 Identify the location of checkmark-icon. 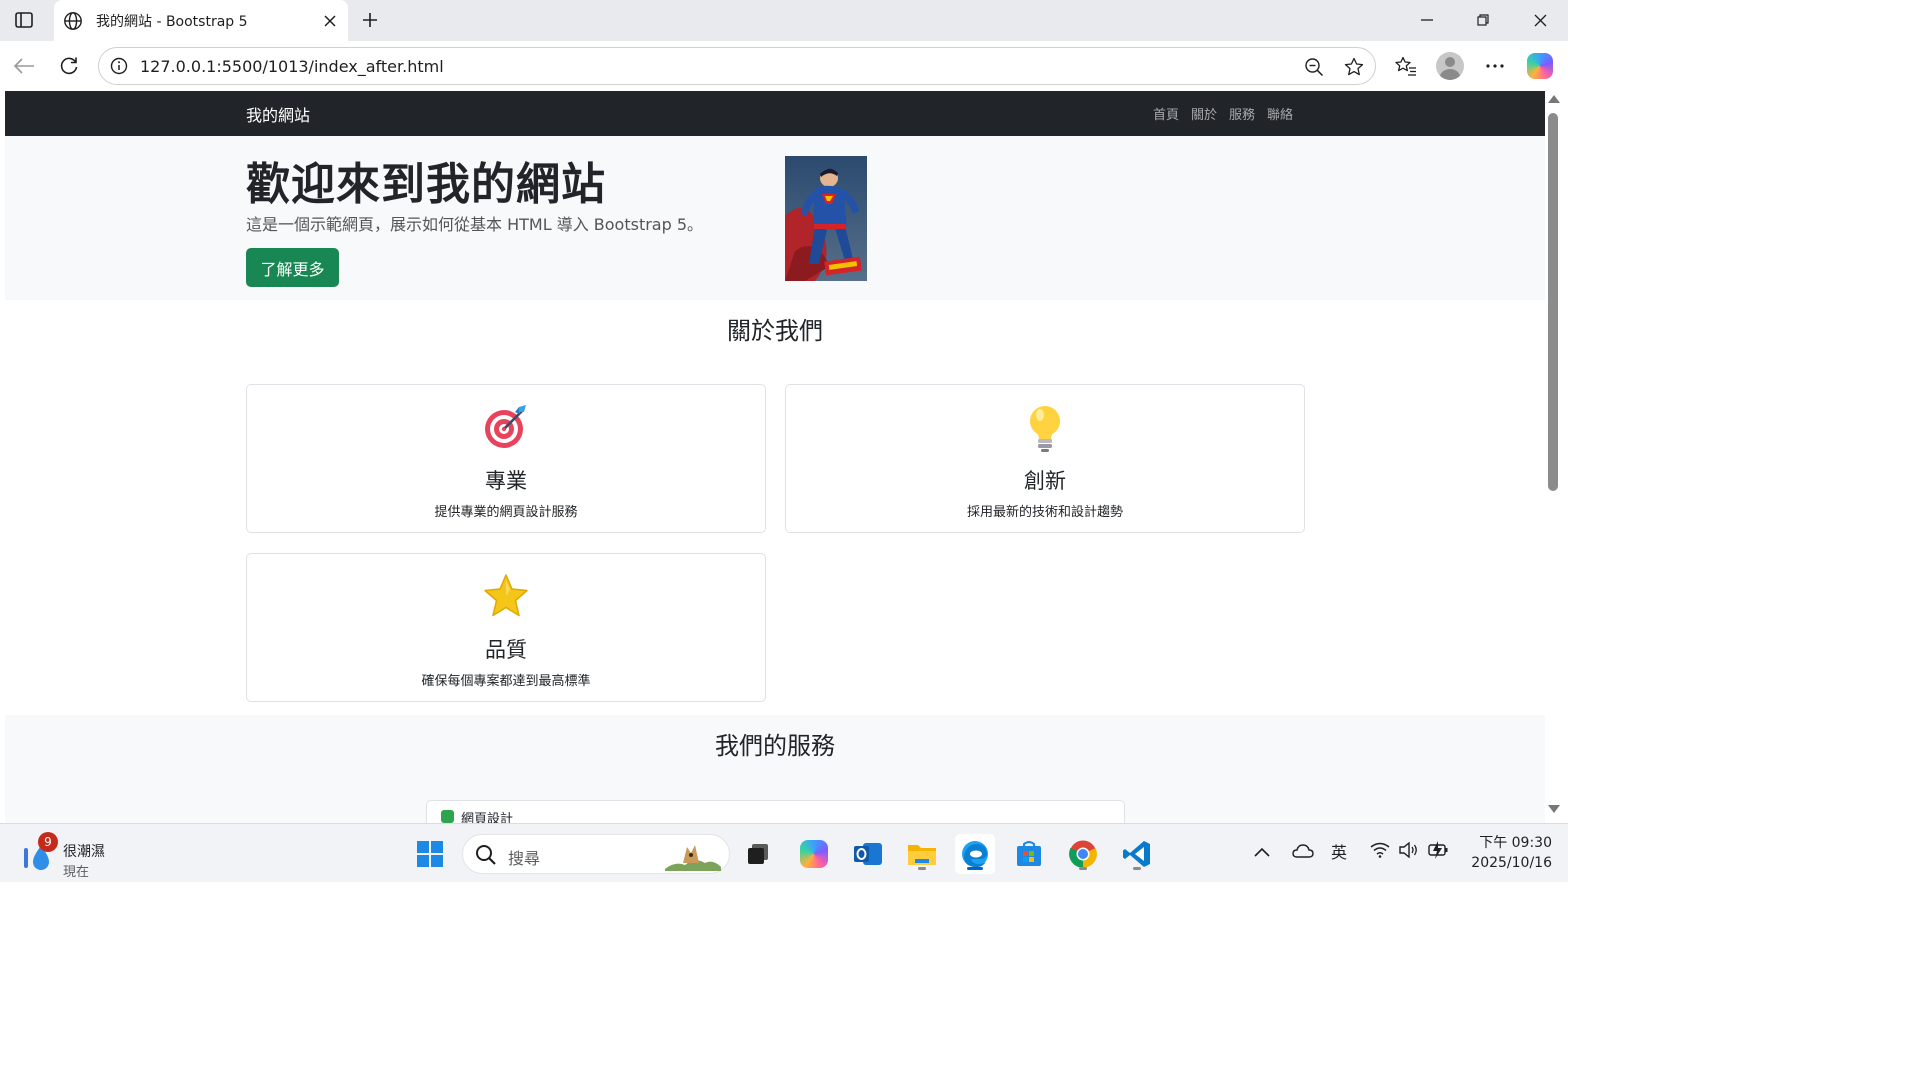
(447, 816).